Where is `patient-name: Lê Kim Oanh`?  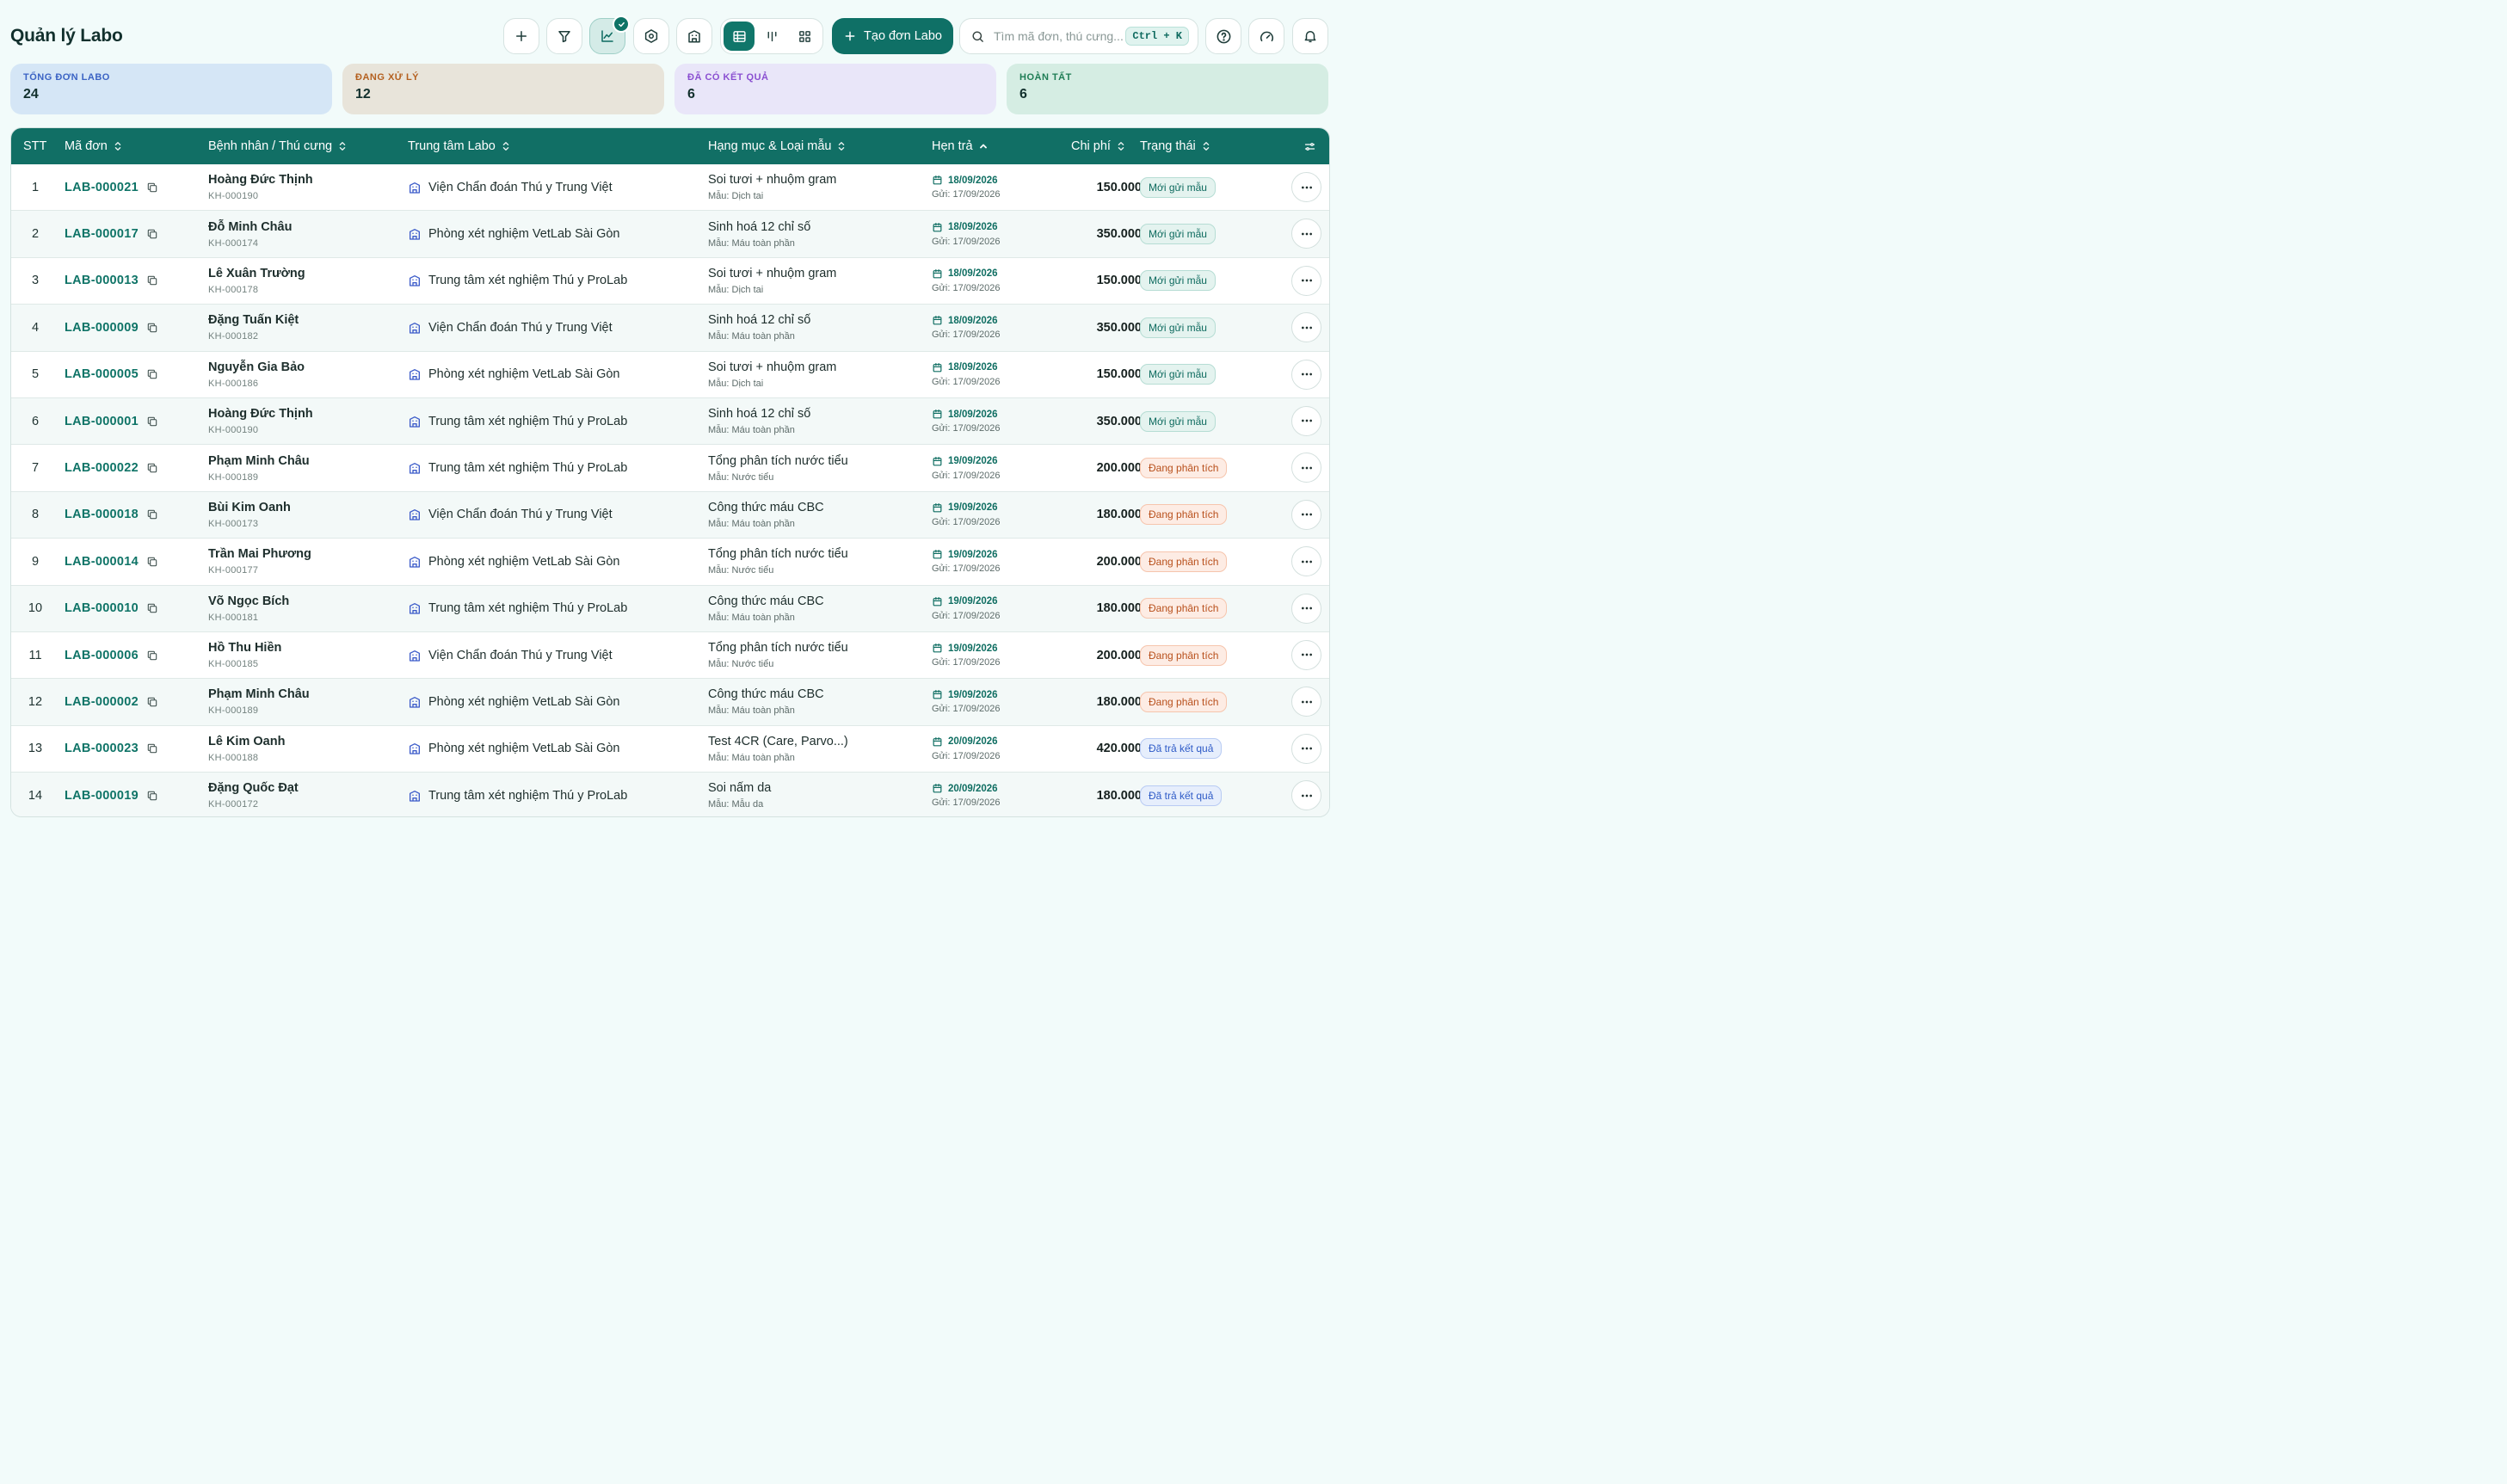 patient-name: Lê Kim Oanh is located at coordinates (246, 741).